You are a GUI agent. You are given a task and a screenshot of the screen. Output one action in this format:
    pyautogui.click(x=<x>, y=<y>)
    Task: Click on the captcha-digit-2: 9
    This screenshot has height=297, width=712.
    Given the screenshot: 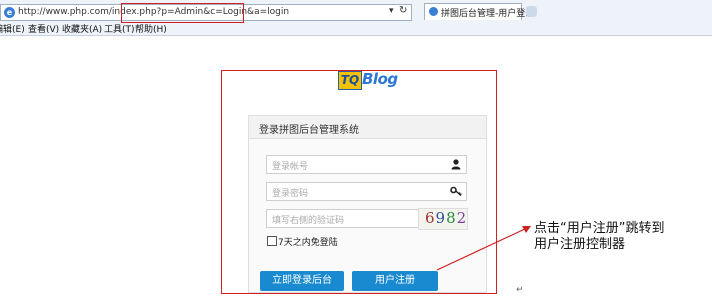 What is the action you would take?
    pyautogui.click(x=441, y=218)
    